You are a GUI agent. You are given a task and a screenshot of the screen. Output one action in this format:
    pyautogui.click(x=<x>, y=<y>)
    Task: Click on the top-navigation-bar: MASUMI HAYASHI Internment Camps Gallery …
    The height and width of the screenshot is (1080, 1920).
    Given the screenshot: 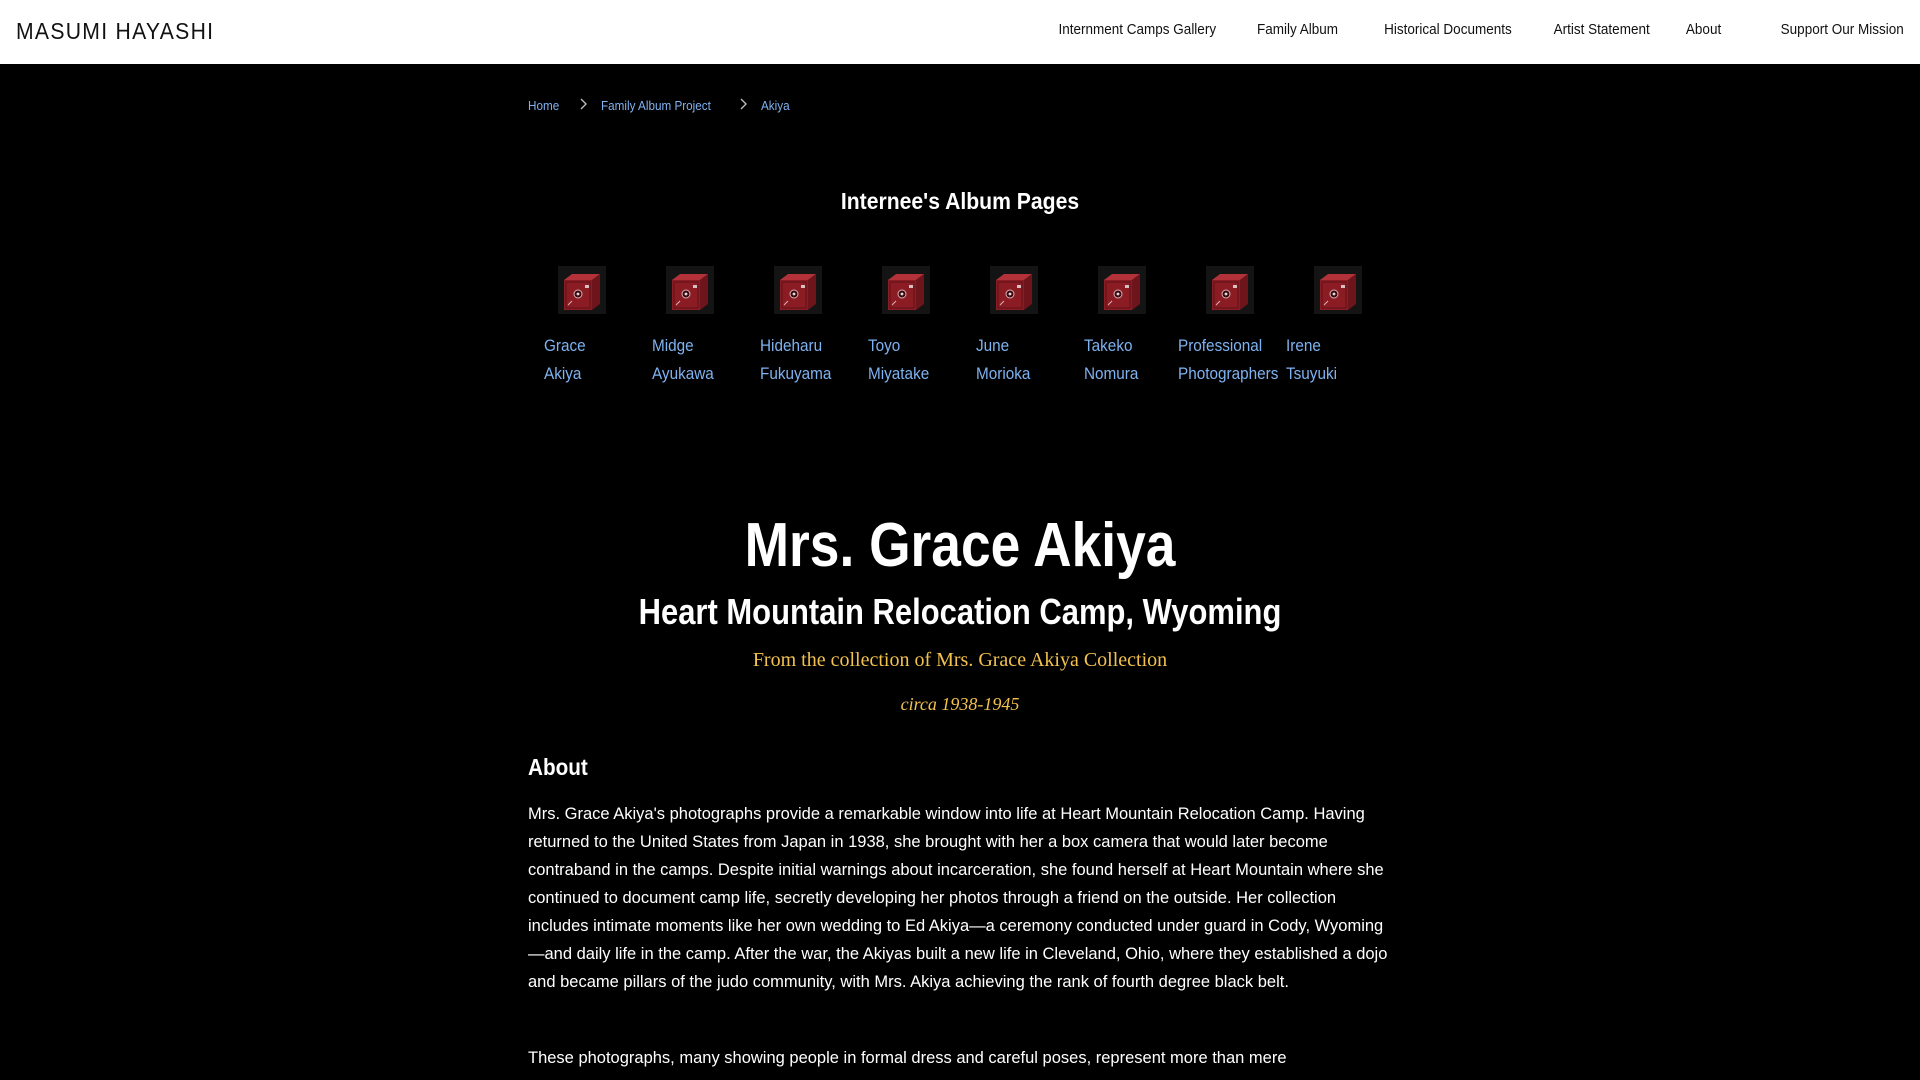 What is the action you would take?
    pyautogui.click(x=960, y=32)
    